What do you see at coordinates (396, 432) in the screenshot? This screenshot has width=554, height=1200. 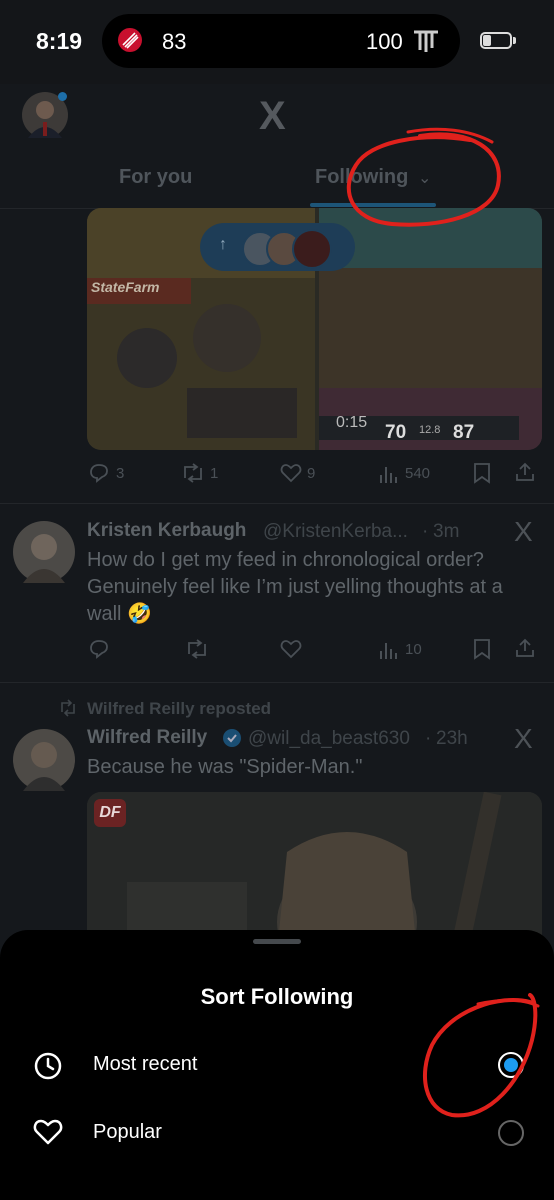 I see `score-a: 70` at bounding box center [396, 432].